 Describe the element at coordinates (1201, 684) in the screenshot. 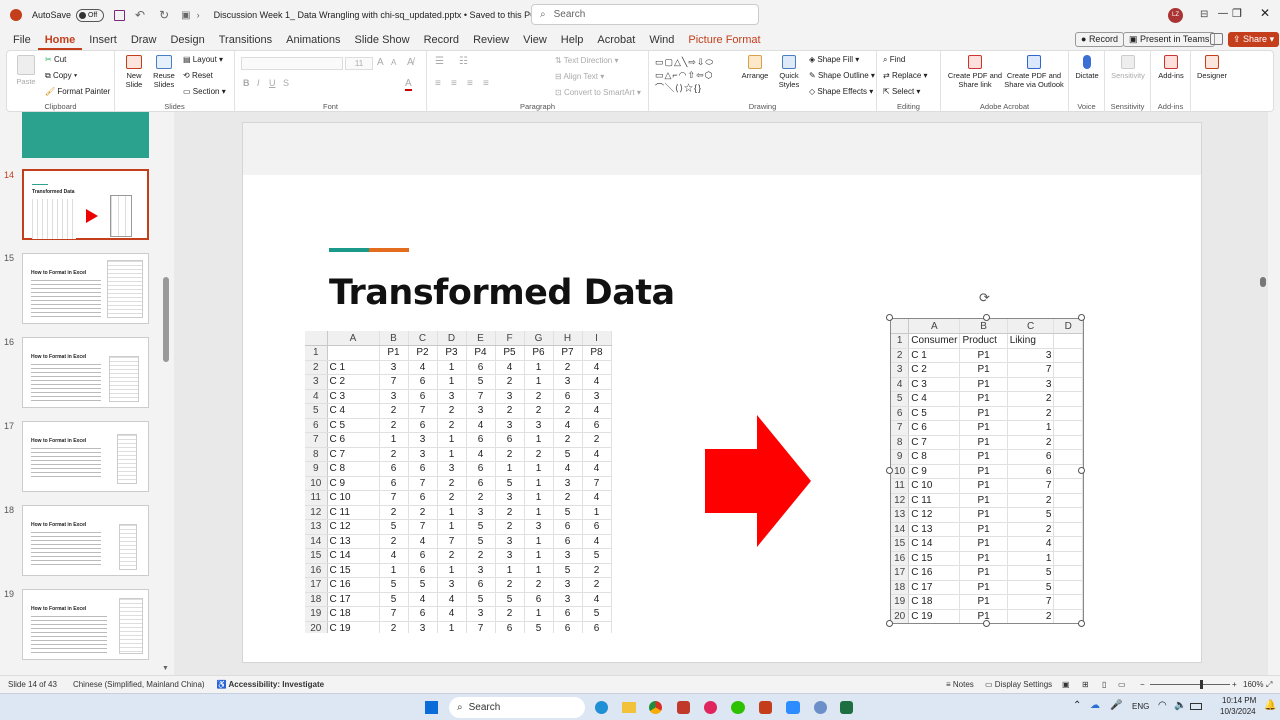

I see `zoom-slider-thumb` at that location.